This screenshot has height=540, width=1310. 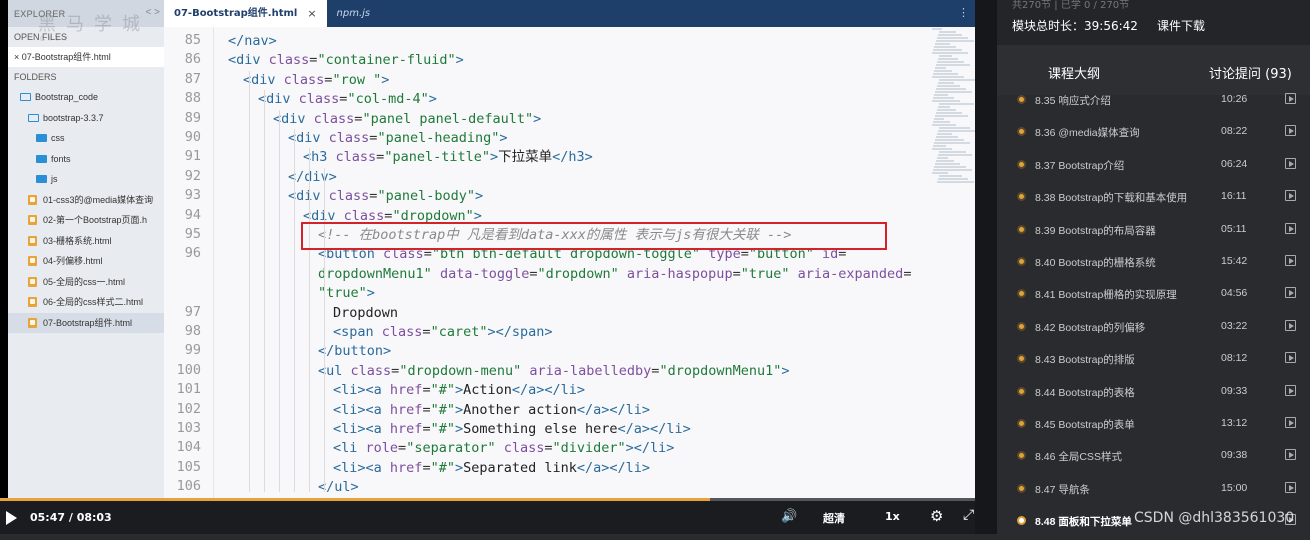 What do you see at coordinates (1153, 265) in the screenshot?
I see `lesson-item: 8.40 Bootstrap的栅格系统 15:42` at bounding box center [1153, 265].